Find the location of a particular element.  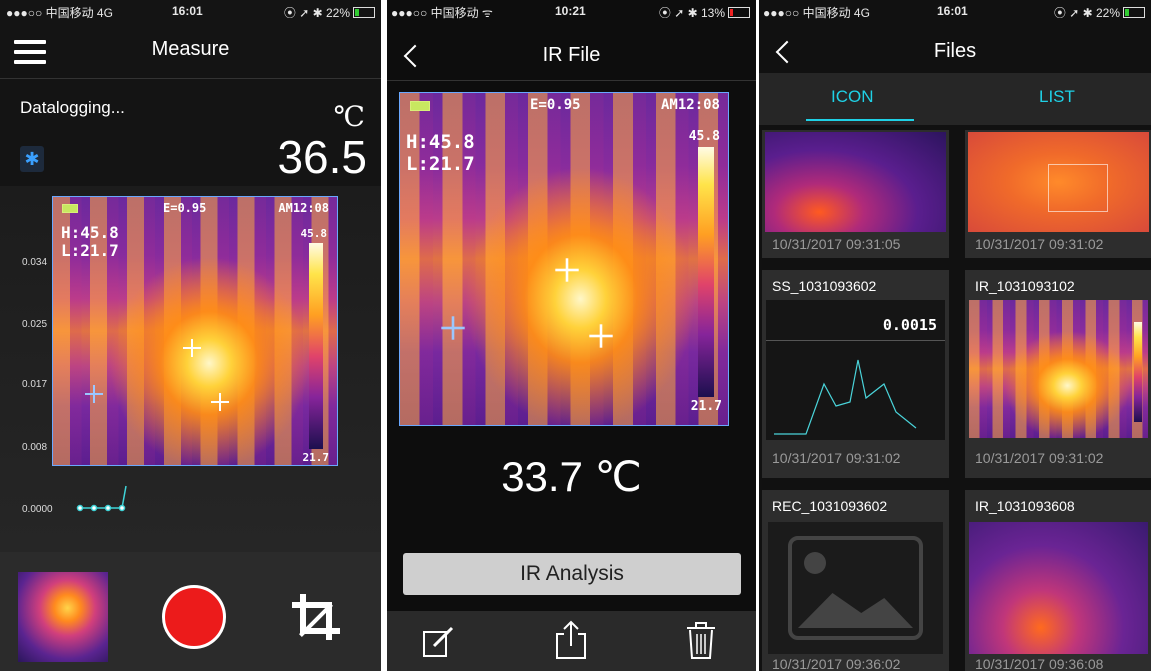

file-name: IR_1031093608 is located at coordinates (1025, 506).